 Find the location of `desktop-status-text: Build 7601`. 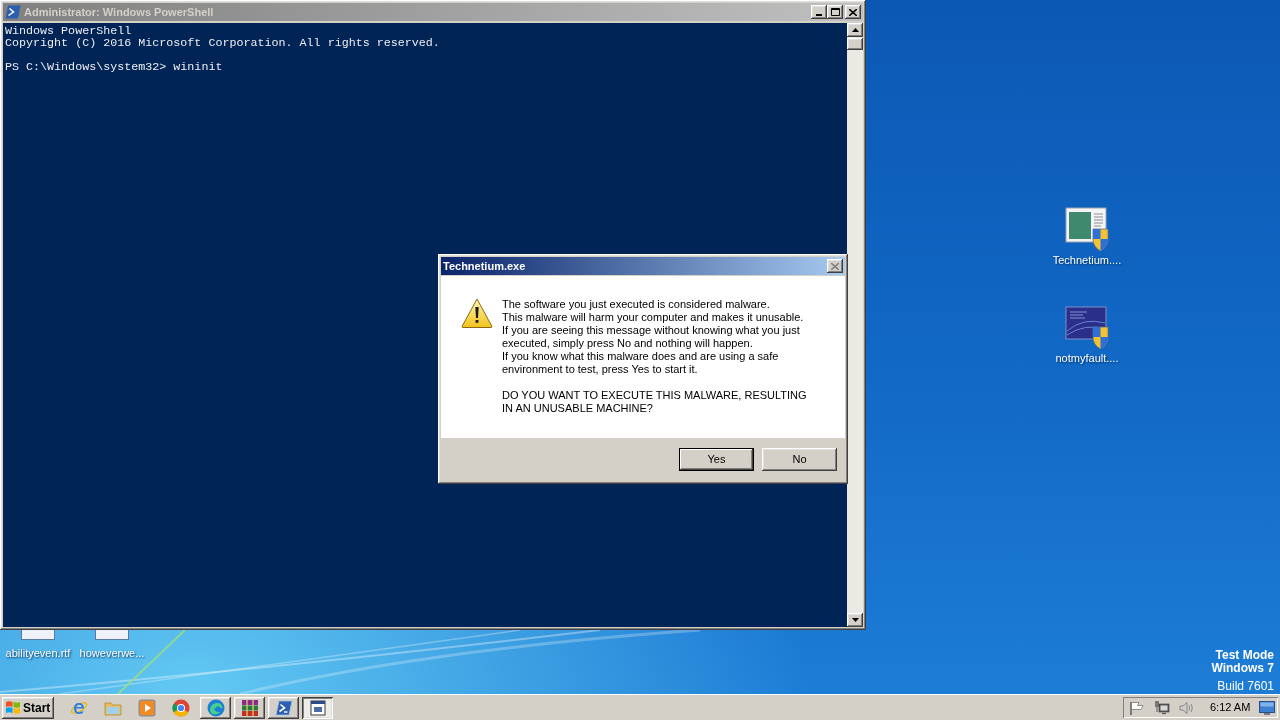

desktop-status-text: Build 7601 is located at coordinates (1245, 686).